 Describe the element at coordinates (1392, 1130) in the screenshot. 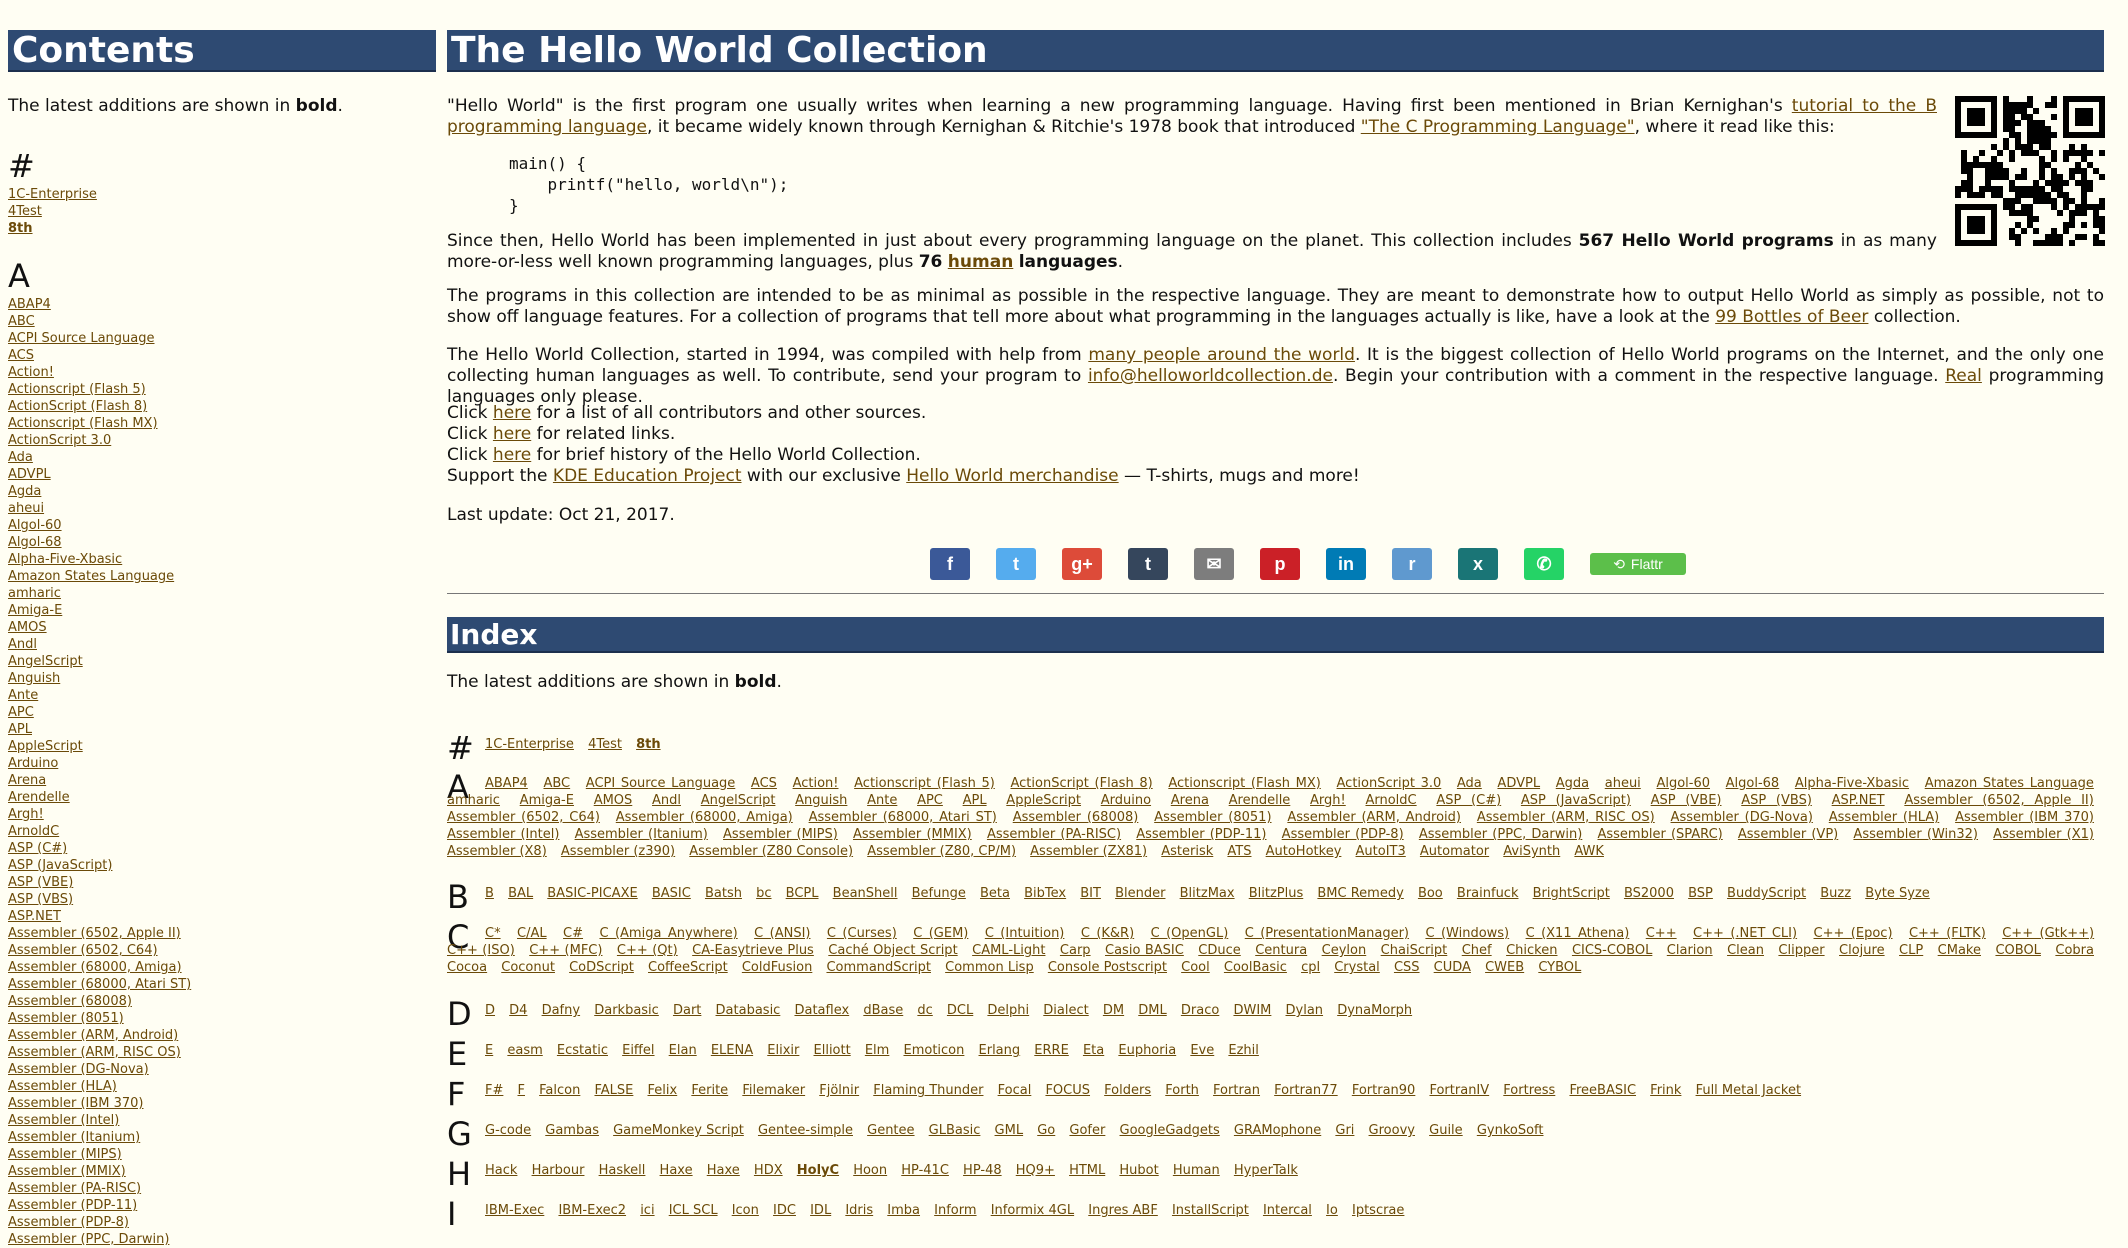

I see `index-link: Groovy` at that location.